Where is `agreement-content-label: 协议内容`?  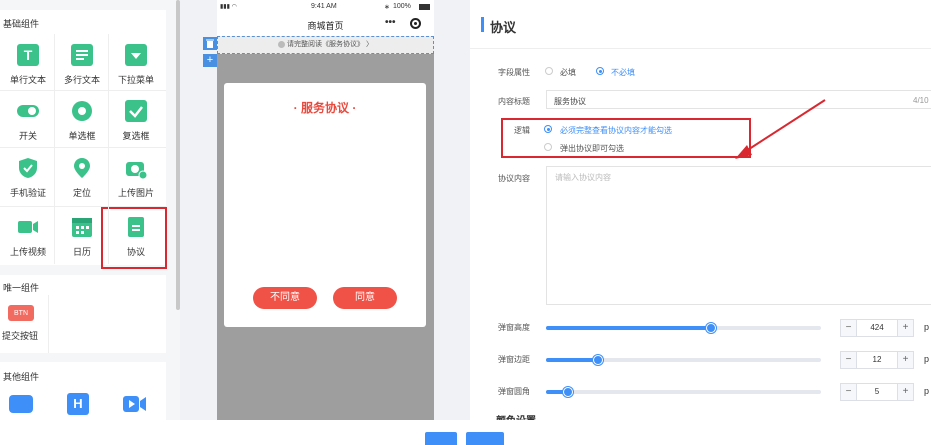 agreement-content-label: 协议内容 is located at coordinates (514, 178).